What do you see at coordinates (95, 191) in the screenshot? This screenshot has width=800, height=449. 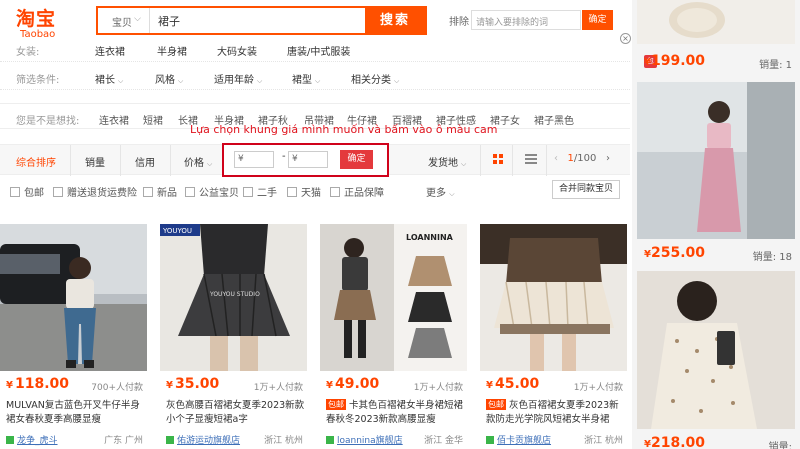 I see `checkbox-return-insurance: 赠送退货运费险` at bounding box center [95, 191].